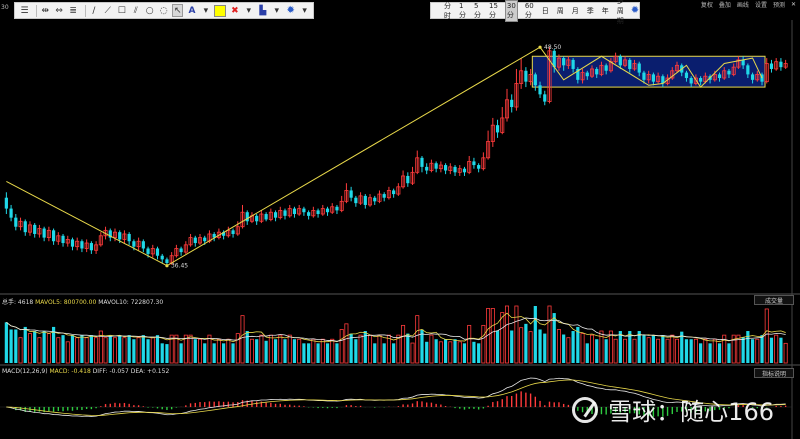 The width and height of the screenshot is (800, 439). What do you see at coordinates (121, 10) in the screenshot?
I see `rectangle-icon: ☐` at bounding box center [121, 10].